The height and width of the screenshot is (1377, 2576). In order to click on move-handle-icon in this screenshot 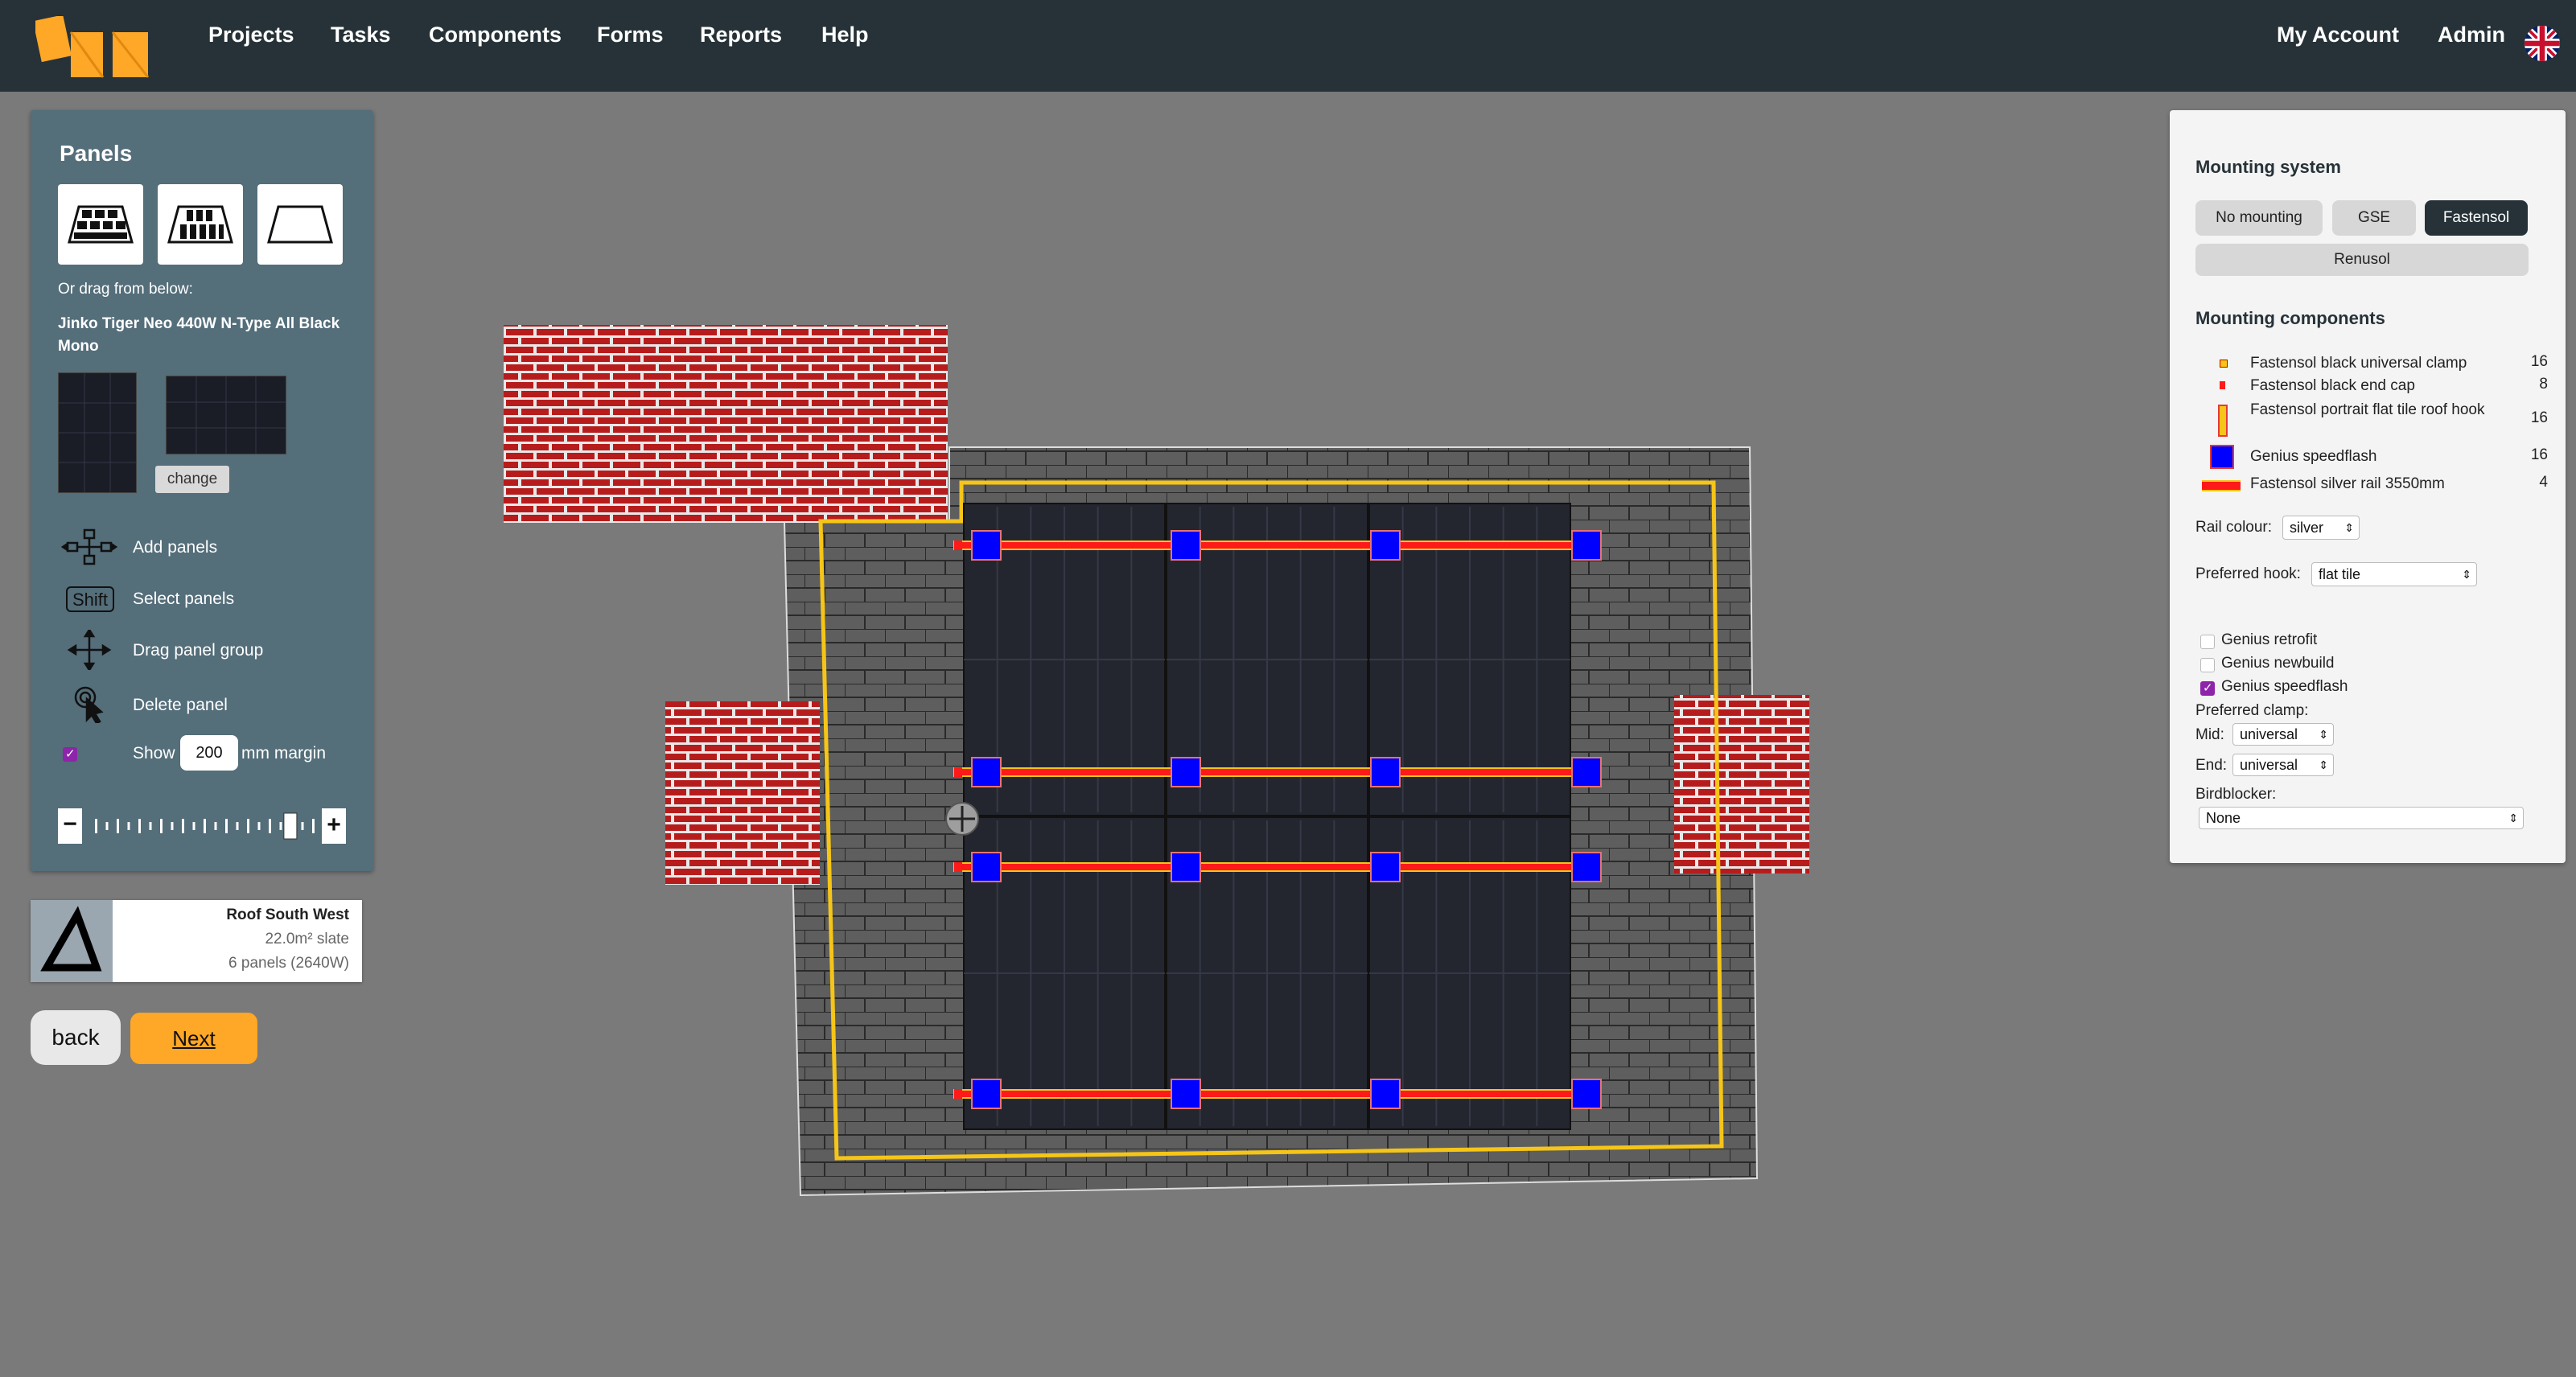, I will do `click(962, 819)`.